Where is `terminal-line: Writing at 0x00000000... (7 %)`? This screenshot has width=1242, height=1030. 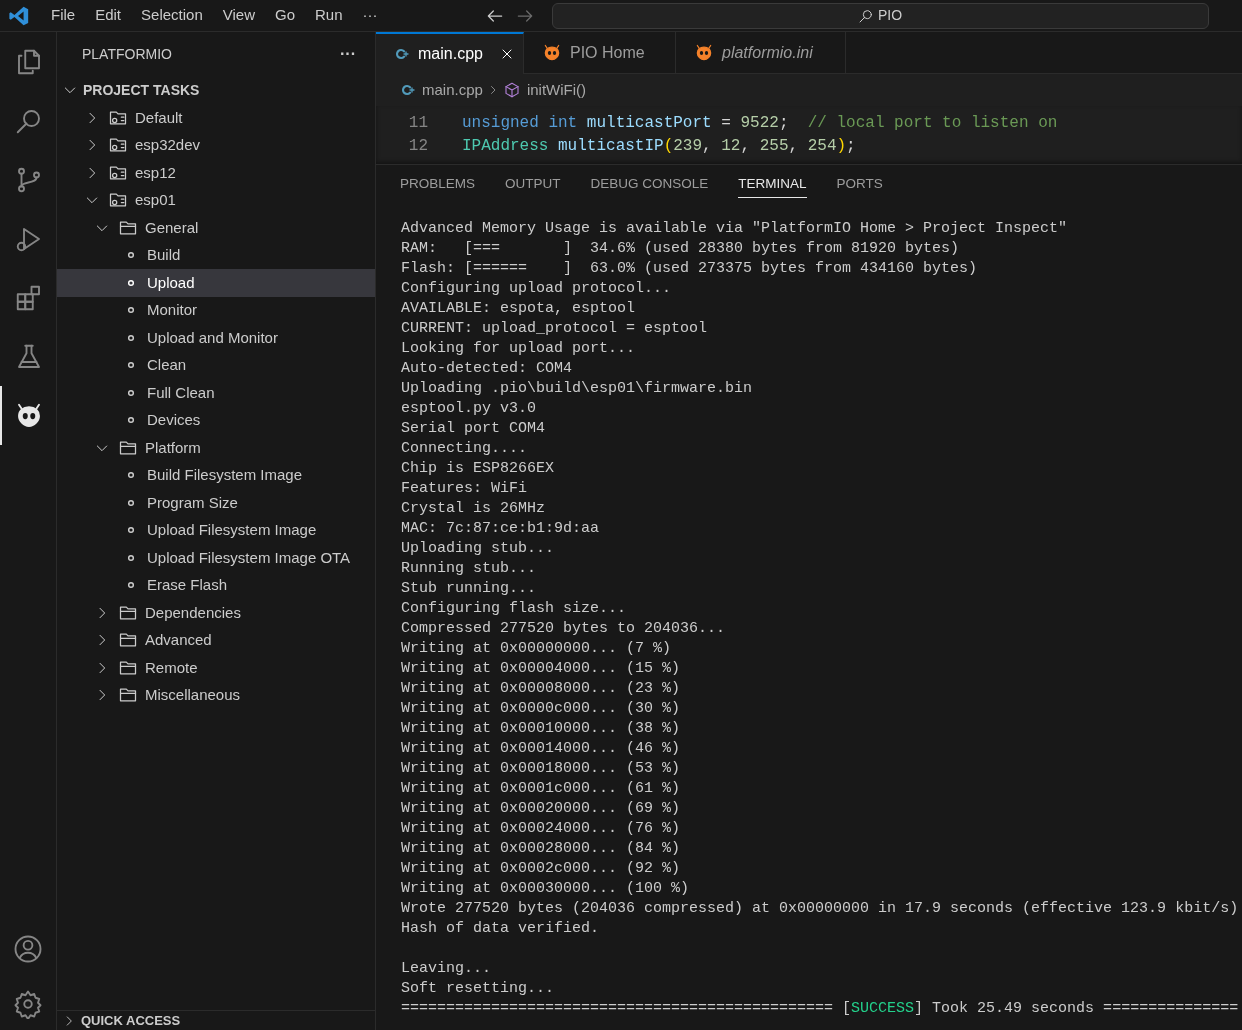 terminal-line: Writing at 0x00000000... (7 %) is located at coordinates (536, 649).